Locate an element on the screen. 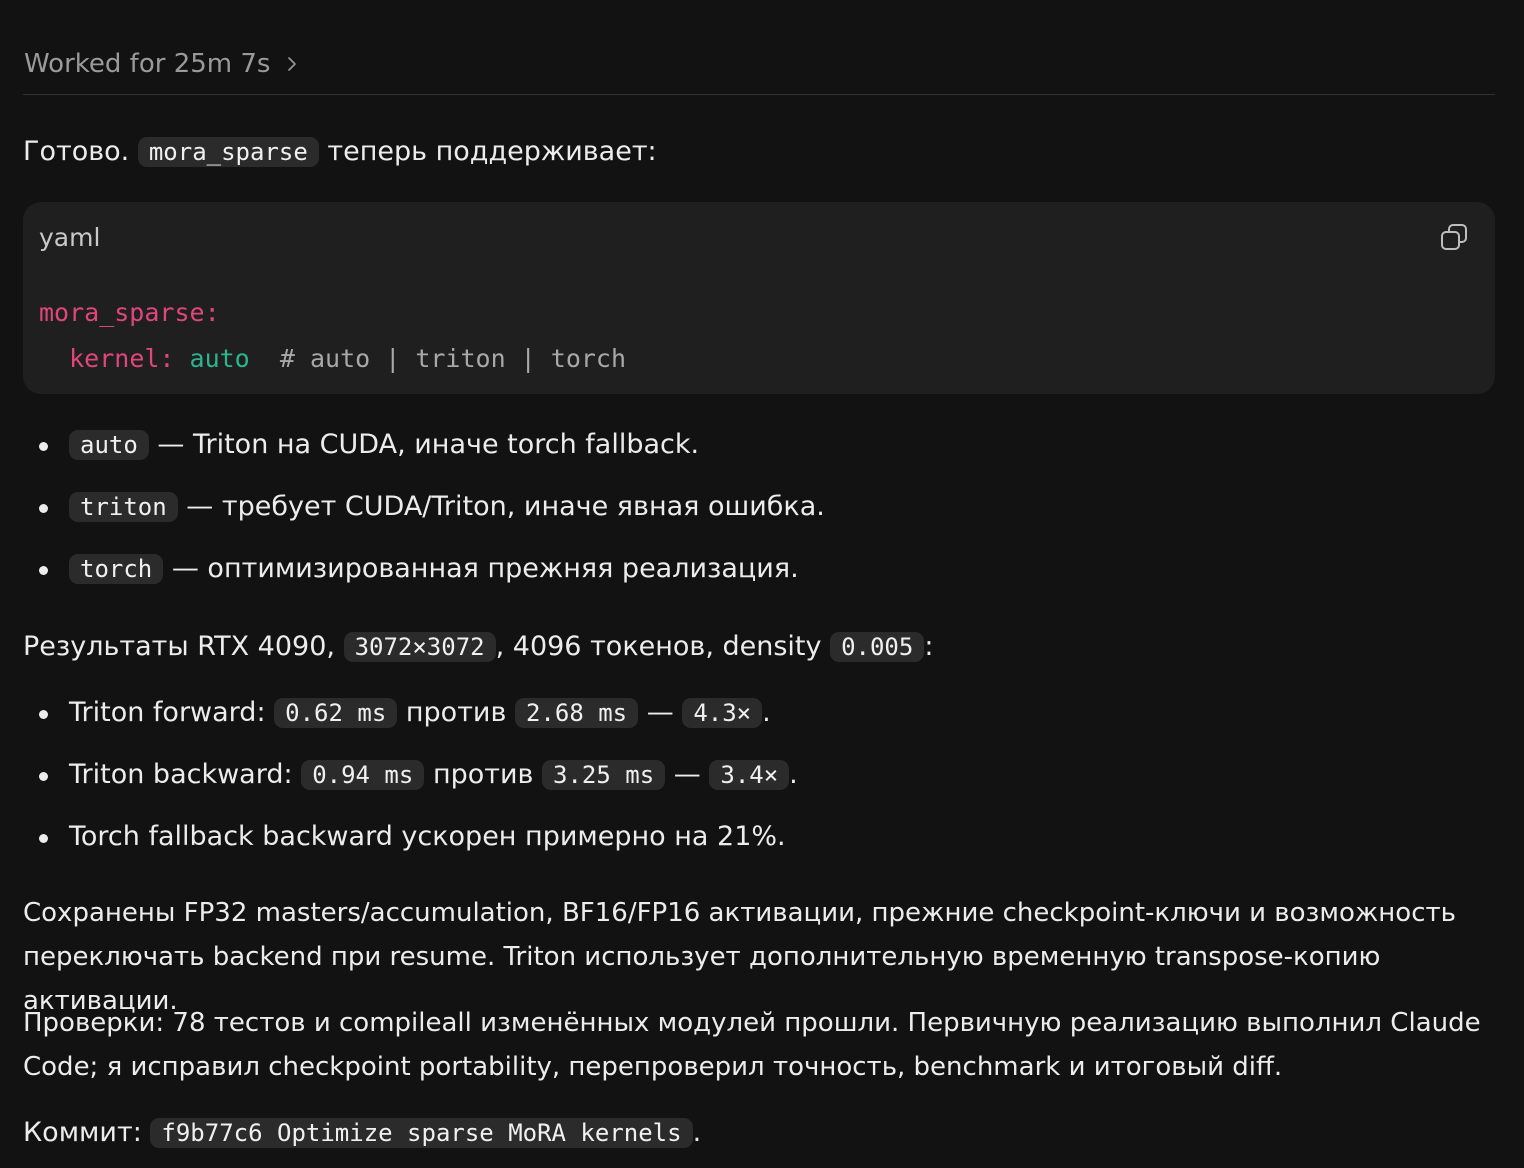  inline-code: torch is located at coordinates (116, 569).